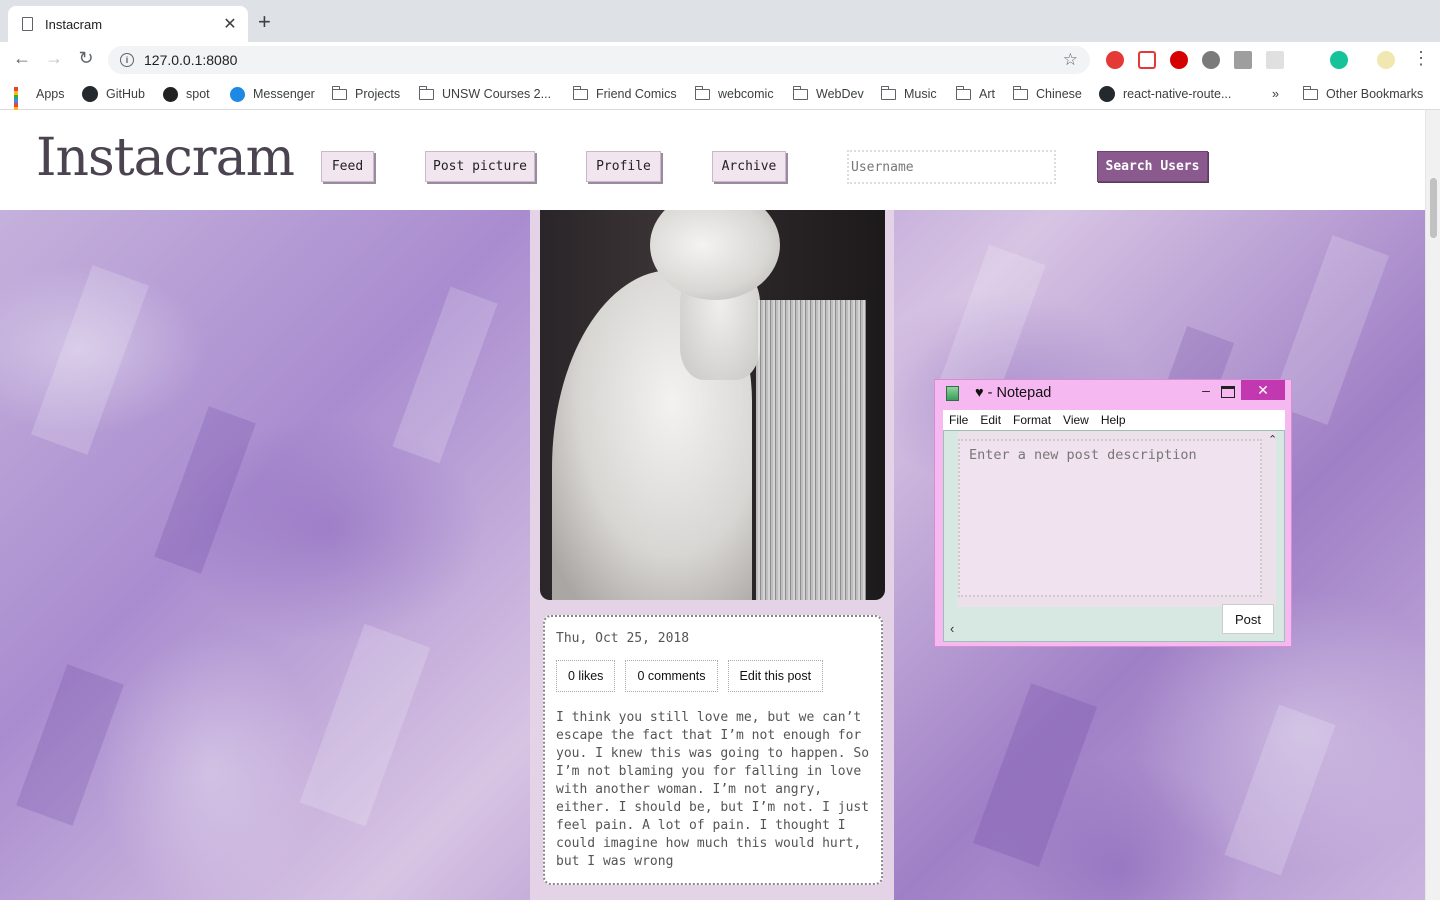  Describe the element at coordinates (671, 676) in the screenshot. I see `comments-button: 0 comments` at that location.